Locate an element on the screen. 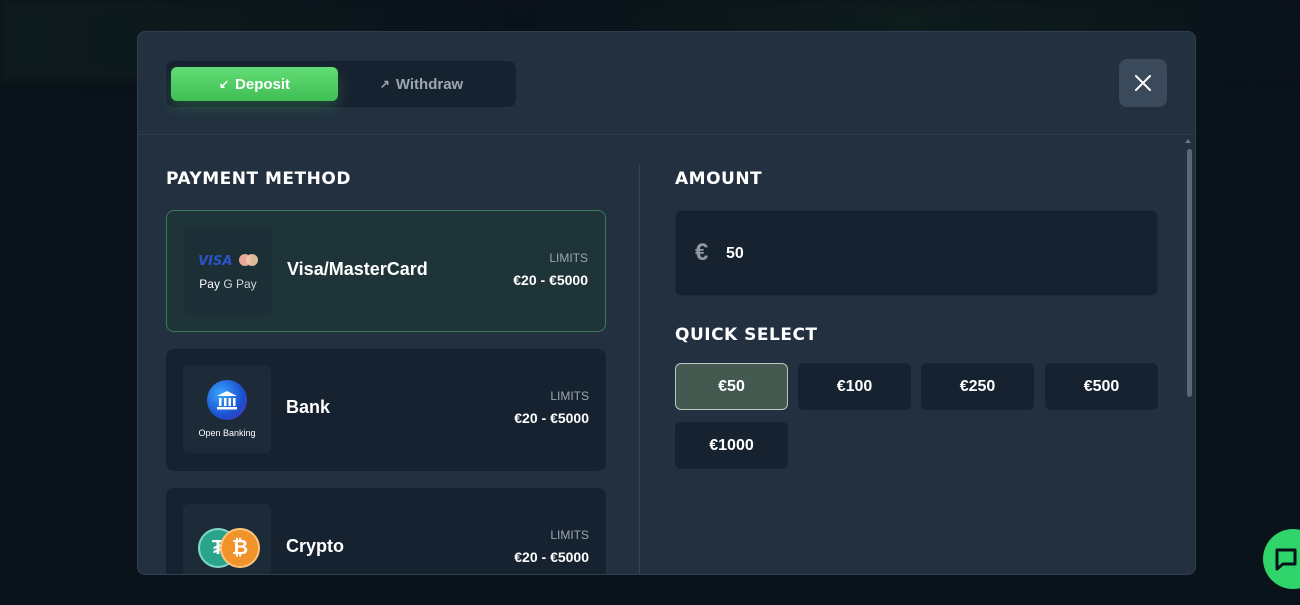 The image size is (1300, 605). payment-method-title: PAYMENT METHOD is located at coordinates (258, 179).